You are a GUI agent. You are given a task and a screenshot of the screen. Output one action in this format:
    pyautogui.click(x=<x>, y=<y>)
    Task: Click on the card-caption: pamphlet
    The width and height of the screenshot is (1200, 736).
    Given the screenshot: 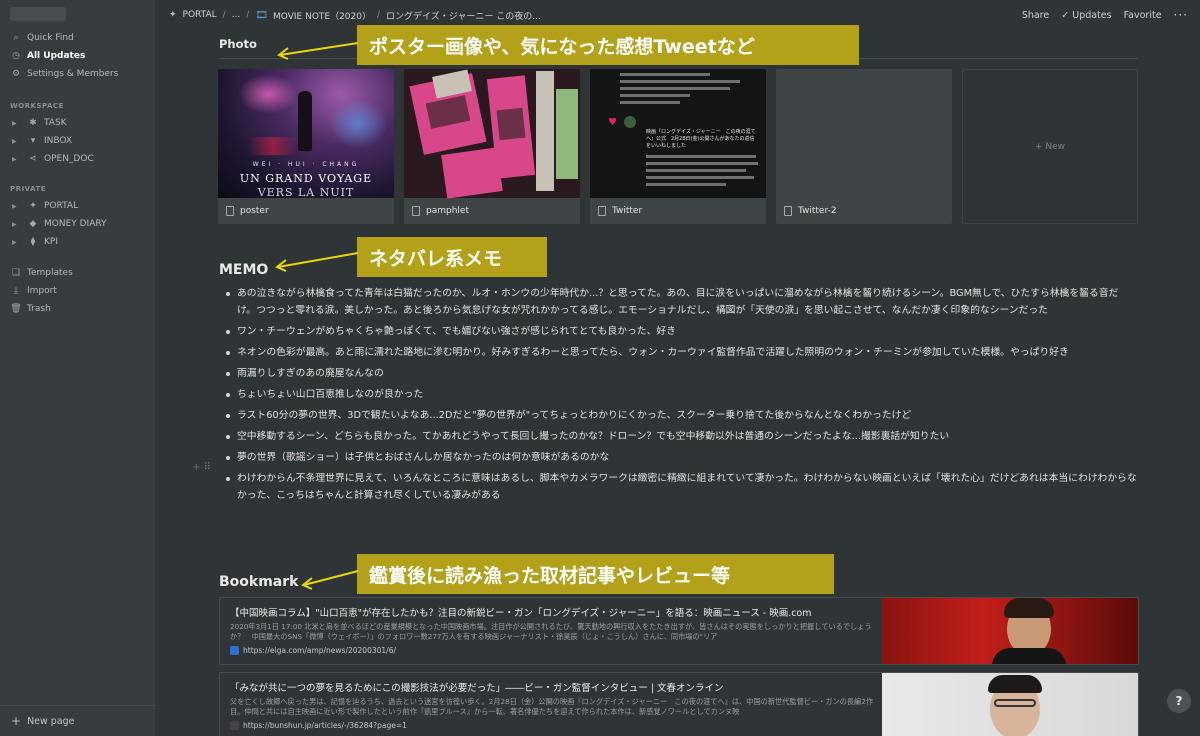 What is the action you would take?
    pyautogui.click(x=492, y=211)
    